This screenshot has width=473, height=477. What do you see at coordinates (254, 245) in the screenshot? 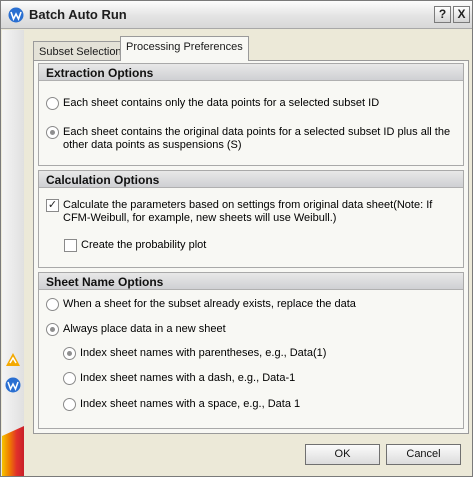
I see `probability-plot-checkbox-row: Create the probability plot` at bounding box center [254, 245].